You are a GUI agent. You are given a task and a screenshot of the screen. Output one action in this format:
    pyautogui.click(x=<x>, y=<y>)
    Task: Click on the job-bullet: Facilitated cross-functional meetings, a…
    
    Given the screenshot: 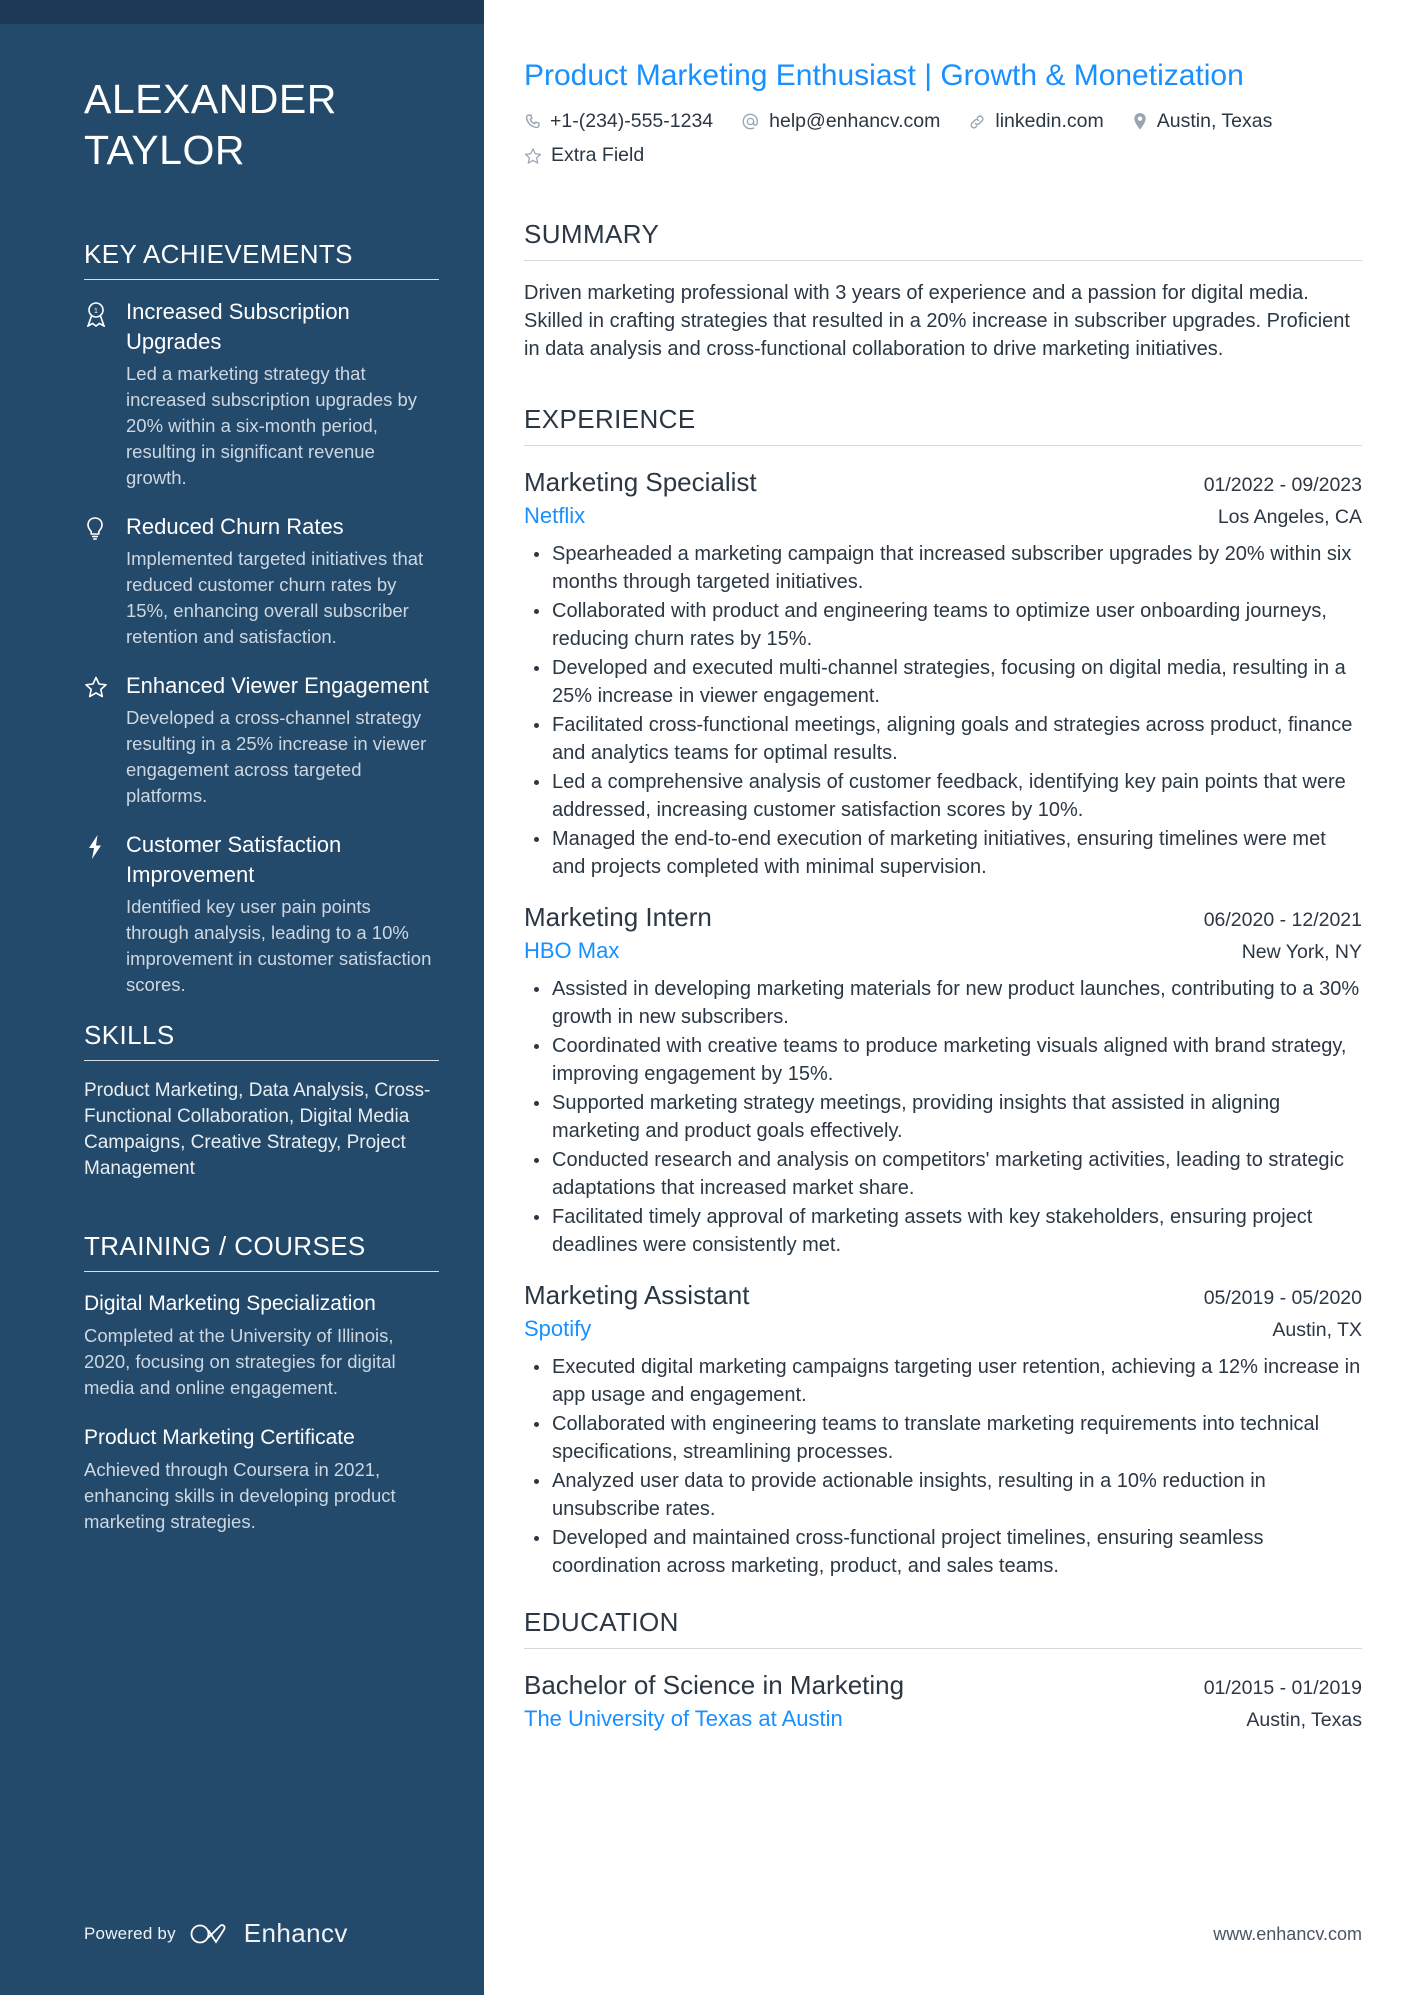 What is the action you would take?
    pyautogui.click(x=943, y=739)
    